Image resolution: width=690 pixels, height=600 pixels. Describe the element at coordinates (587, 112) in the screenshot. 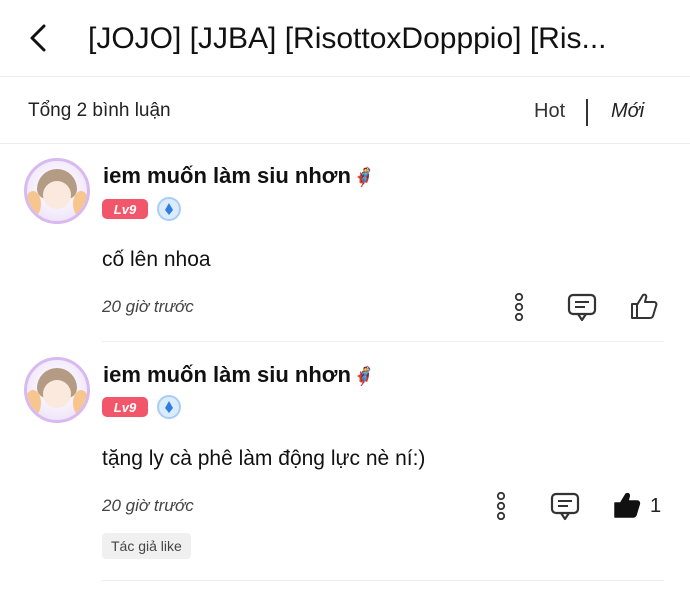

I see `sort-divider` at that location.